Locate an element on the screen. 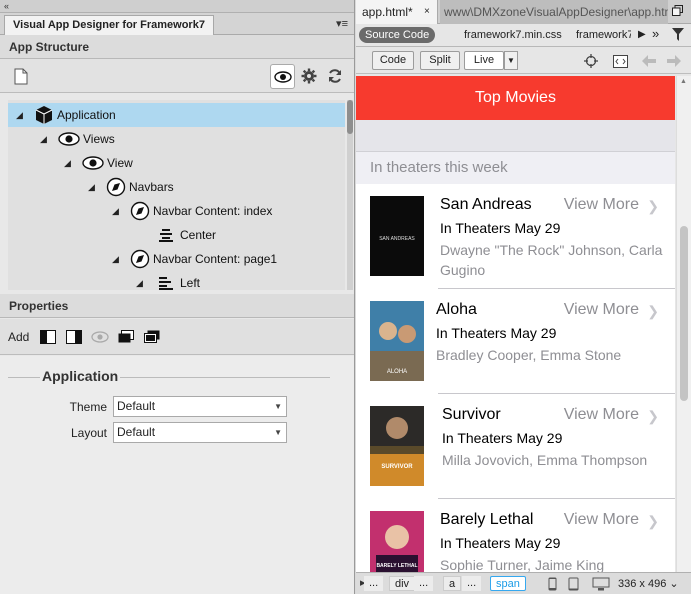 The image size is (691, 594). close-icon: × is located at coordinates (427, 12).